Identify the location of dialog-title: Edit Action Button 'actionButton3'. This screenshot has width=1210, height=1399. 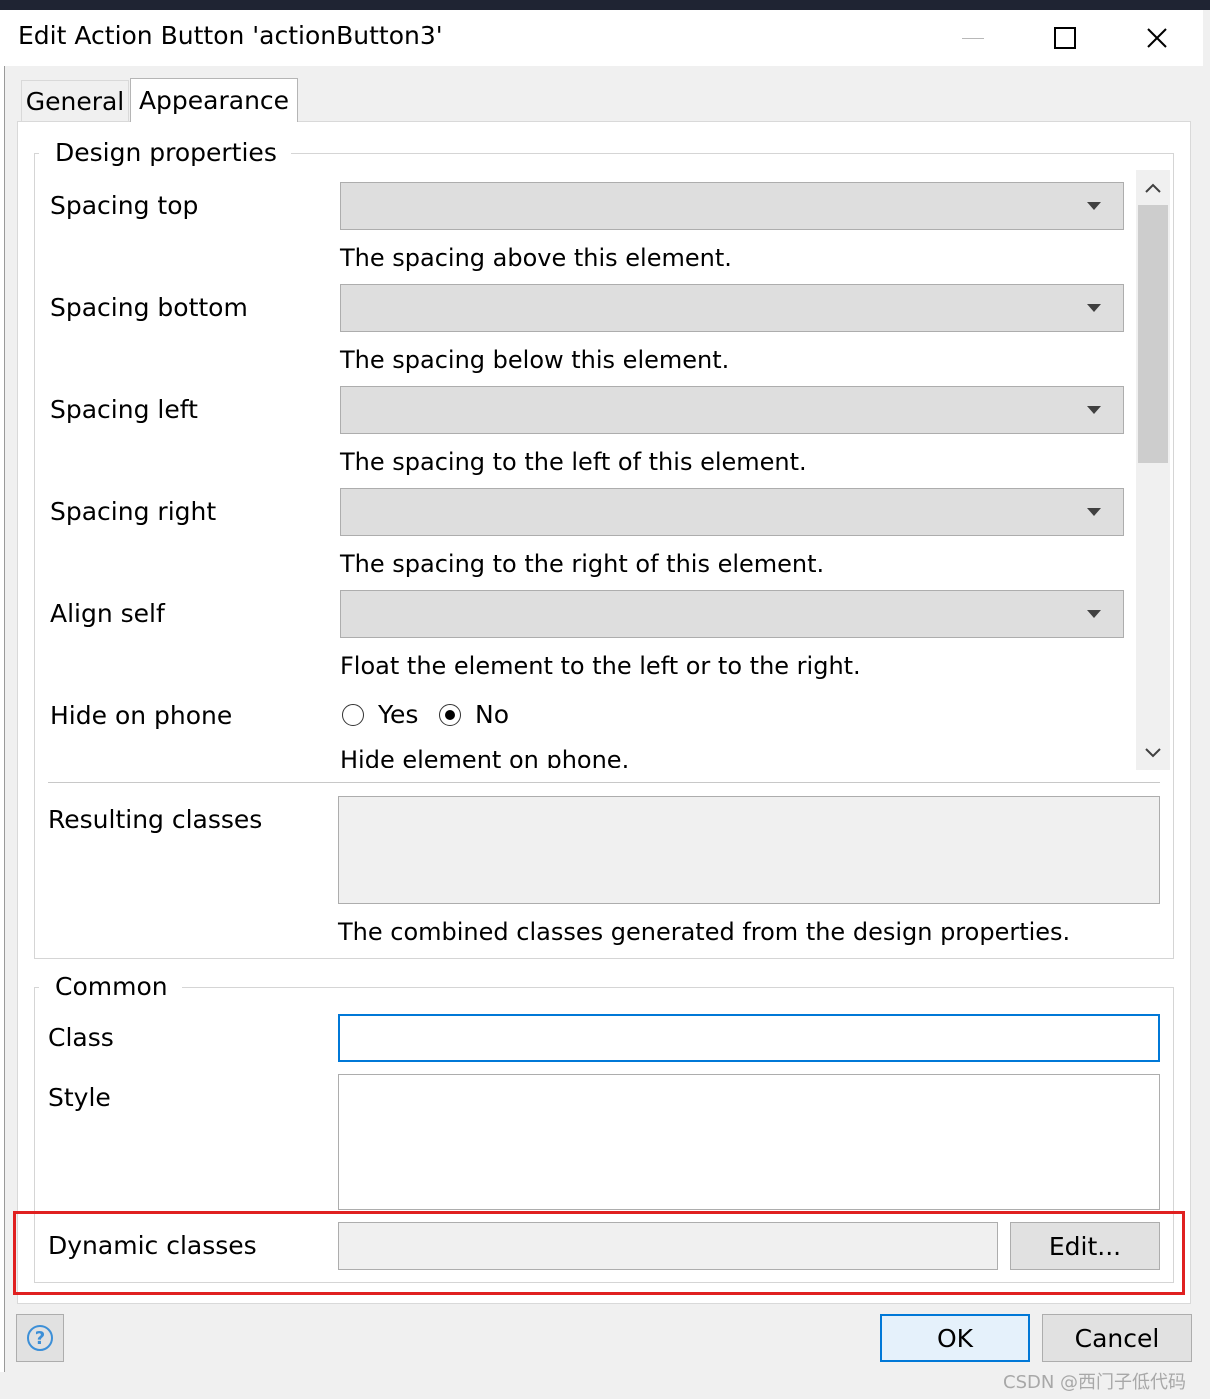
(230, 35).